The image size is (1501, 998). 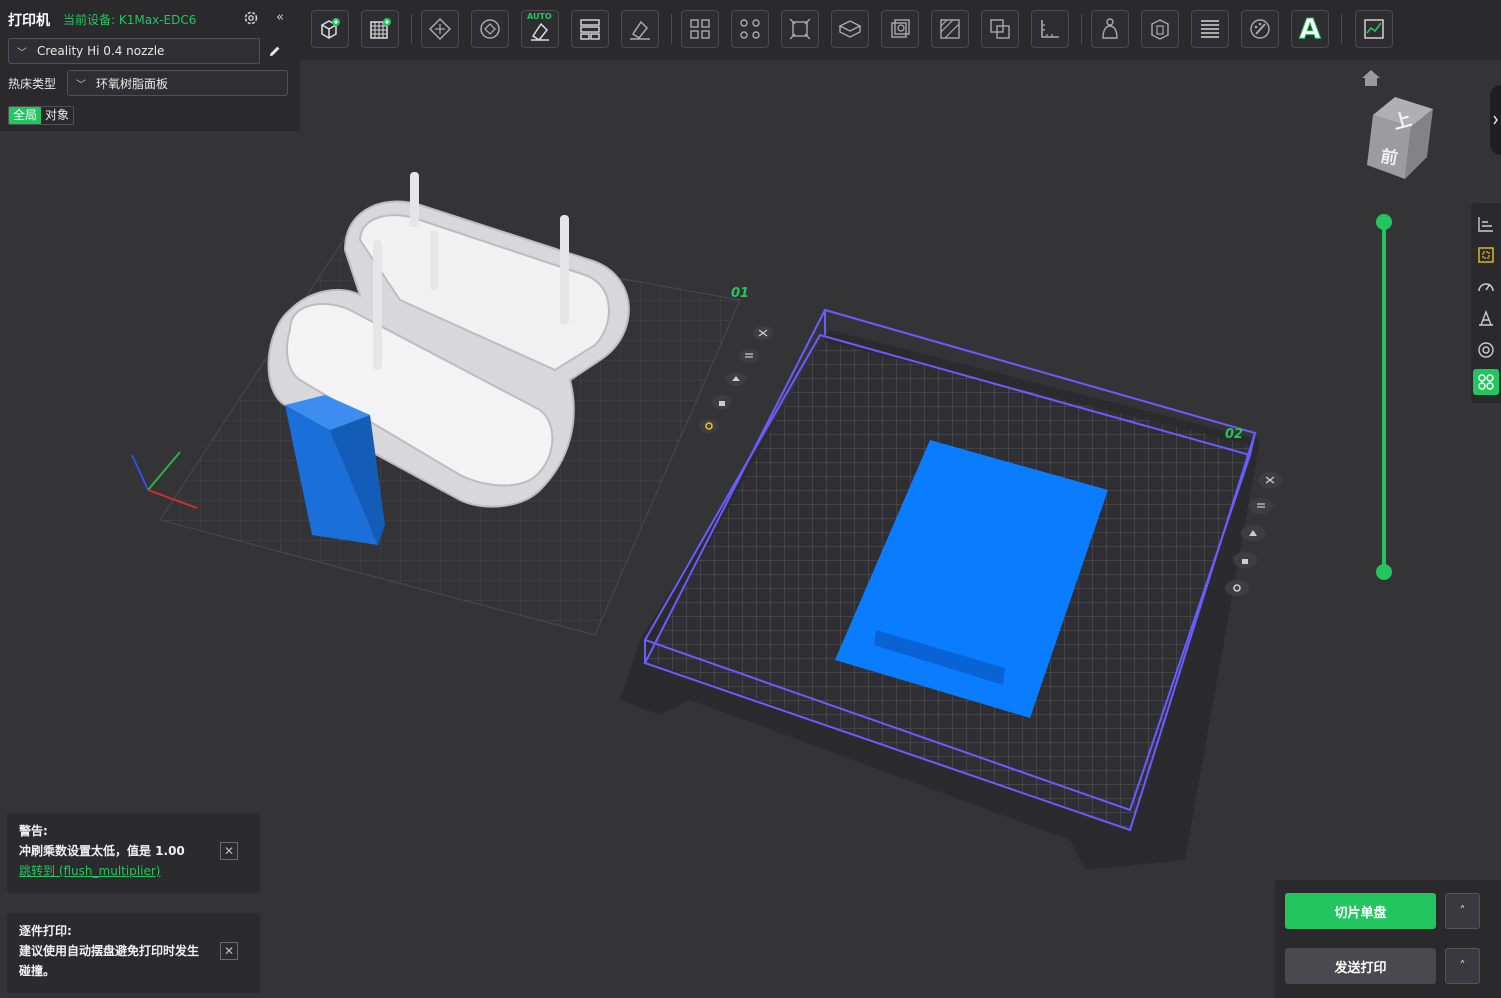 I want to click on plate-02-menu, so click(x=1261, y=508).